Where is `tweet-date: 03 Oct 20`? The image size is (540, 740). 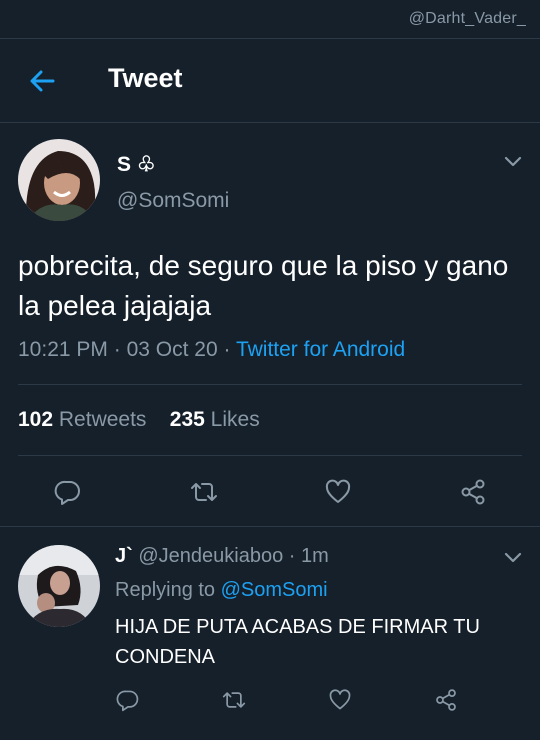 tweet-date: 03 Oct 20 is located at coordinates (172, 349).